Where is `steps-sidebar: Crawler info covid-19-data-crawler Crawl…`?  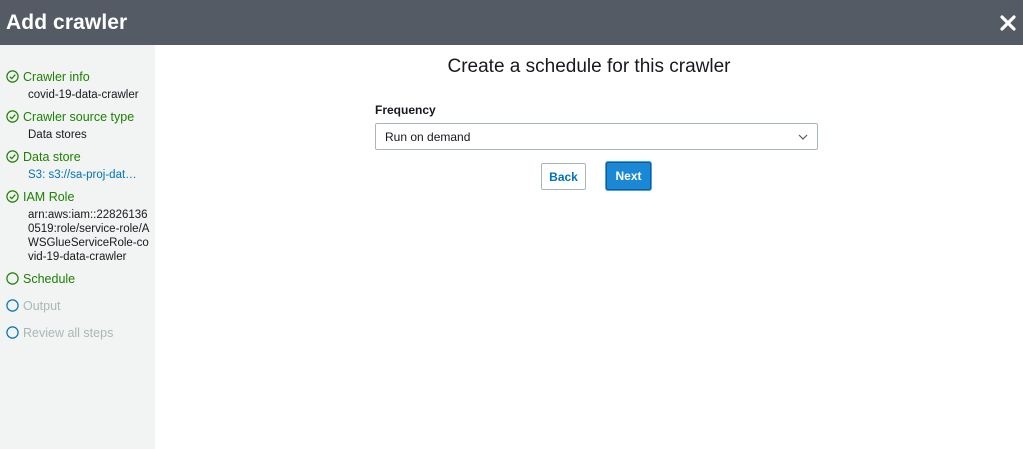 steps-sidebar: Crawler info covid-19-data-crawler Crawl… is located at coordinates (77, 247).